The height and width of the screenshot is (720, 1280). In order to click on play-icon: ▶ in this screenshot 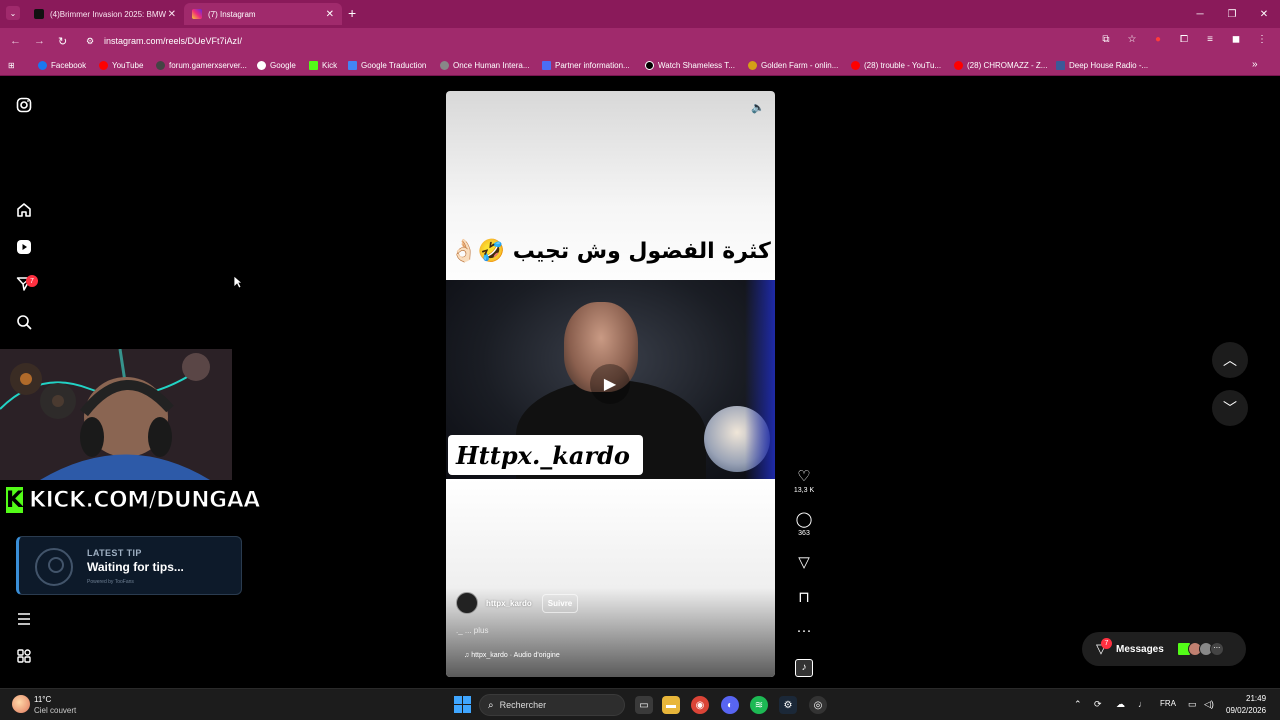, I will do `click(610, 384)`.